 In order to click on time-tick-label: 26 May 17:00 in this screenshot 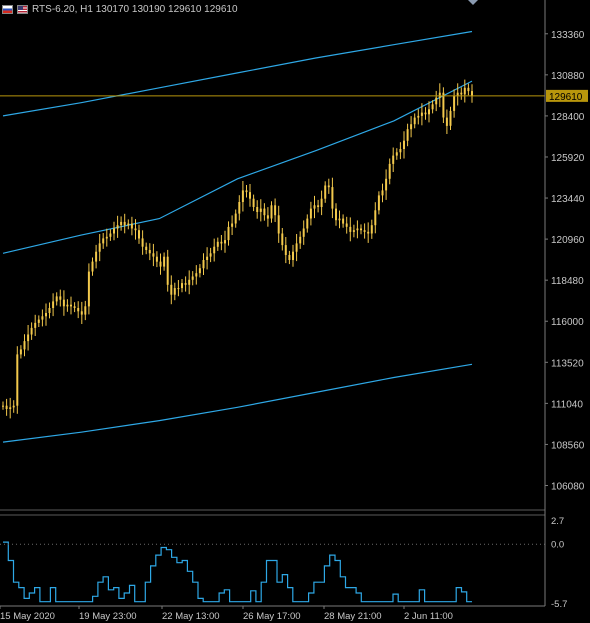, I will do `click(272, 616)`.